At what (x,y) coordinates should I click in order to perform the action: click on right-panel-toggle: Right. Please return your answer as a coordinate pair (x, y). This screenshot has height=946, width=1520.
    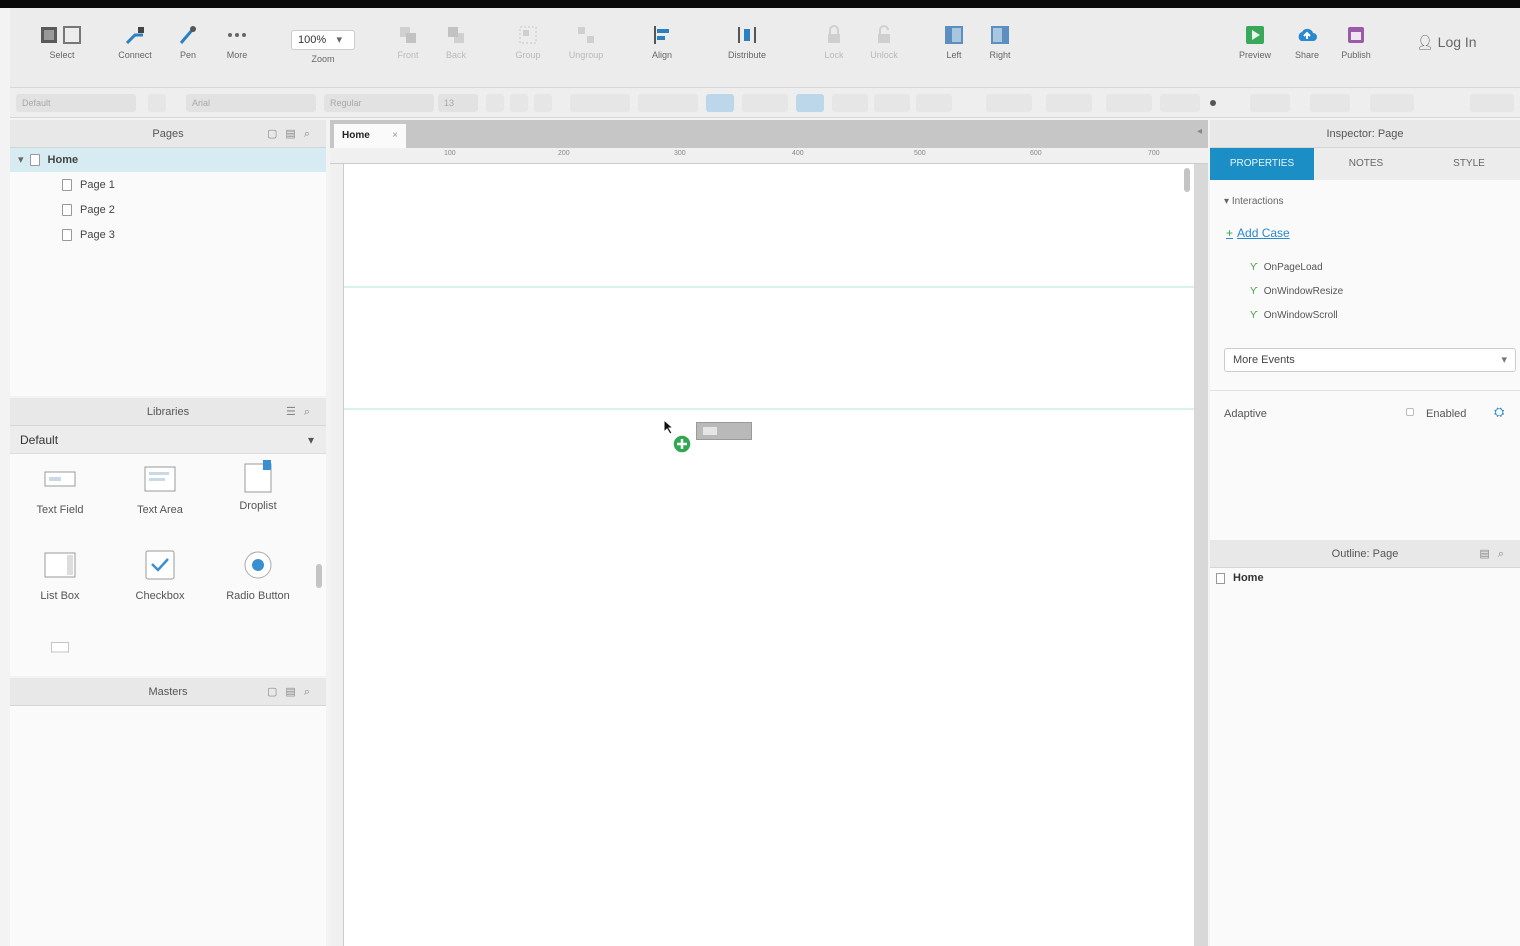
    Looking at the image, I should click on (1000, 44).